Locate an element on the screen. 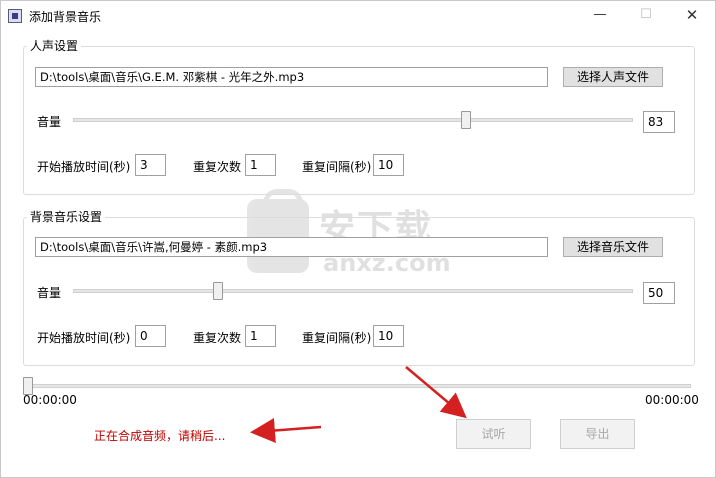 This screenshot has height=478, width=716. annotation-arrows is located at coordinates (358, 404).